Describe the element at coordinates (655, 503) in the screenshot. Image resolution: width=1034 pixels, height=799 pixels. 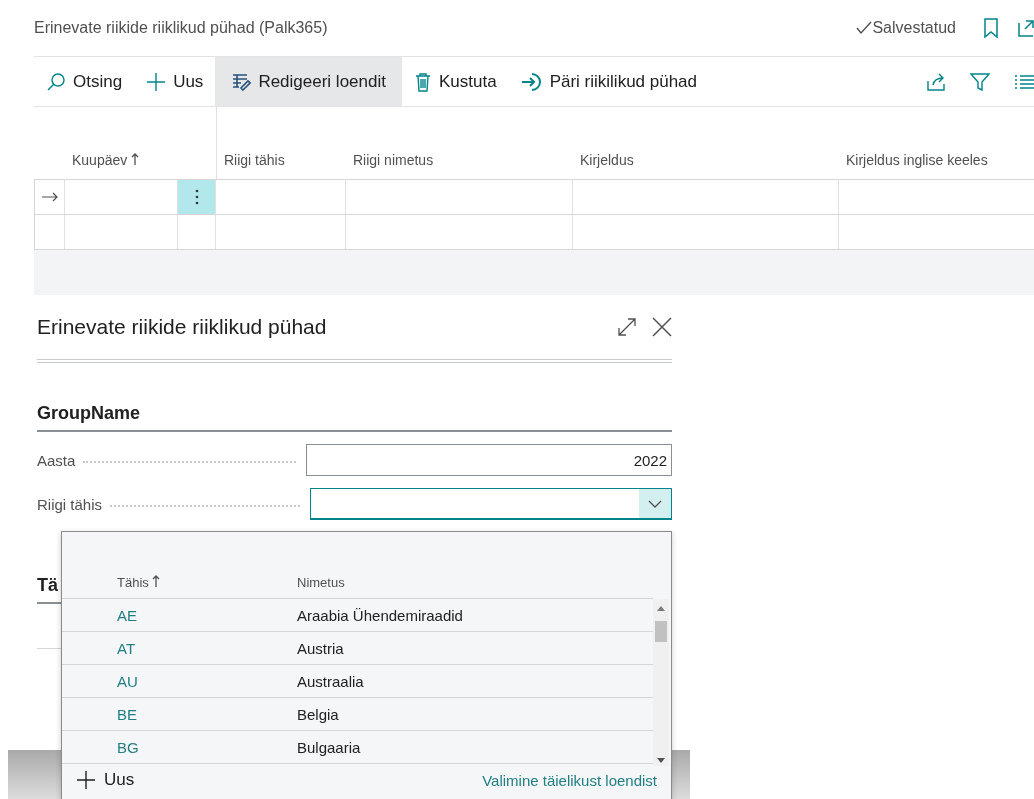
I see `chevron-down-icon` at that location.